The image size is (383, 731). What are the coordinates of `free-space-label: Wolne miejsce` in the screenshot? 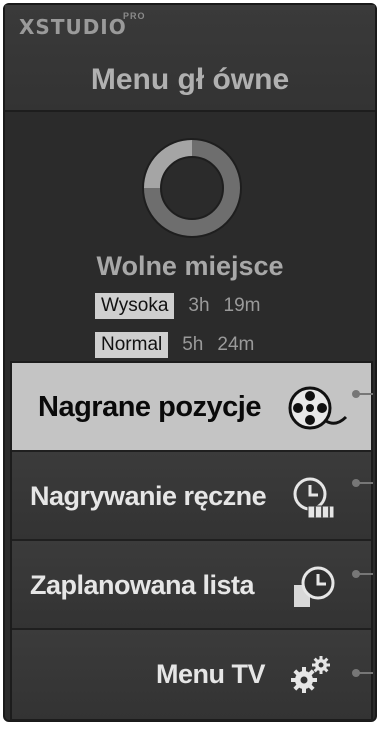 It's located at (190, 266).